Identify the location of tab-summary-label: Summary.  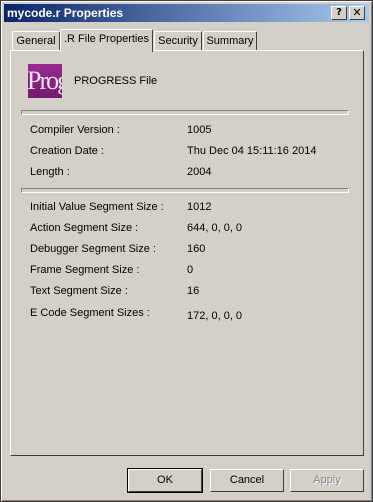
(230, 41).